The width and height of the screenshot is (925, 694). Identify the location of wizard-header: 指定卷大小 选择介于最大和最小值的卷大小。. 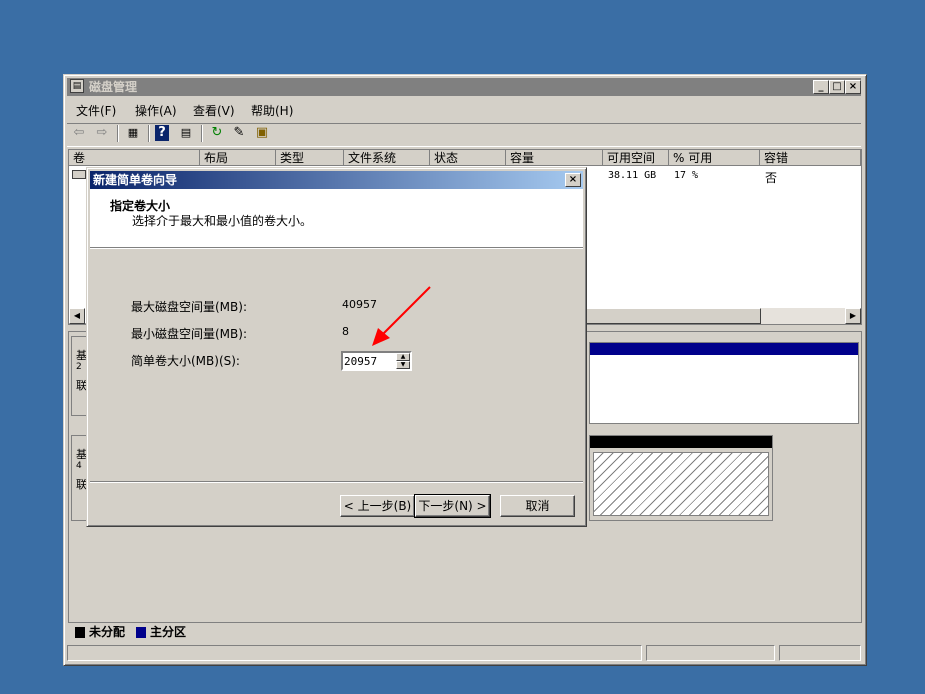
(336, 218).